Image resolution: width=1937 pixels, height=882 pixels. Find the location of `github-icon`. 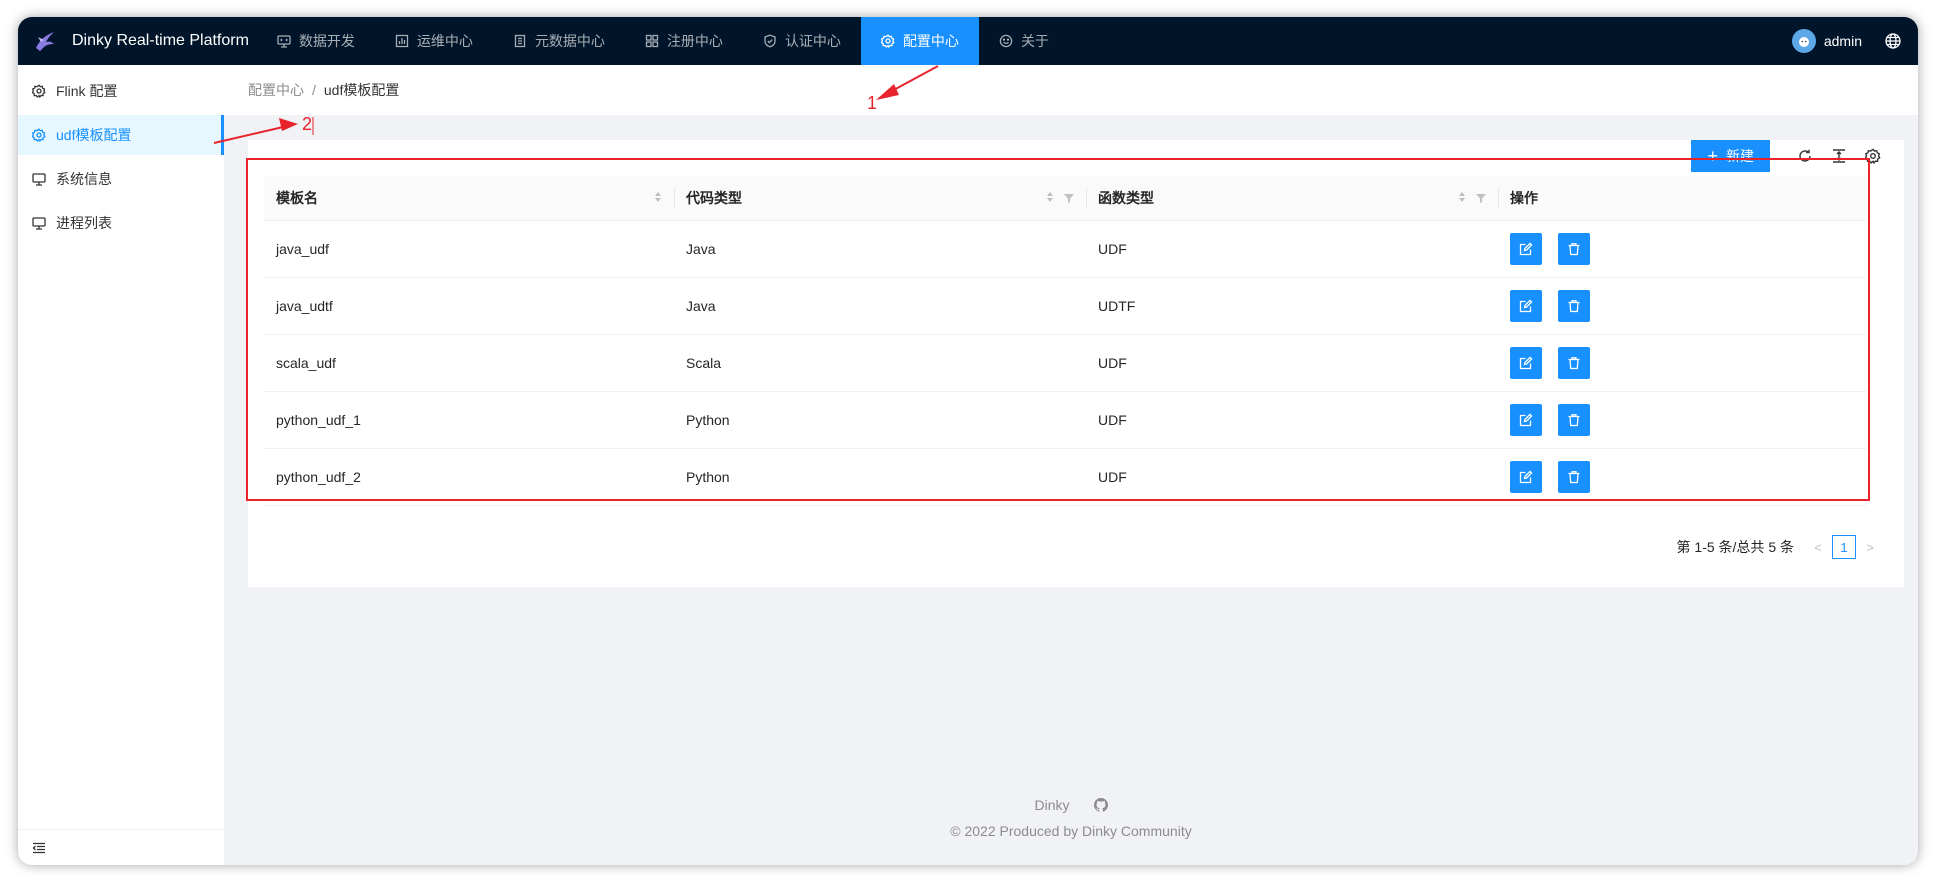

github-icon is located at coordinates (1100, 805).